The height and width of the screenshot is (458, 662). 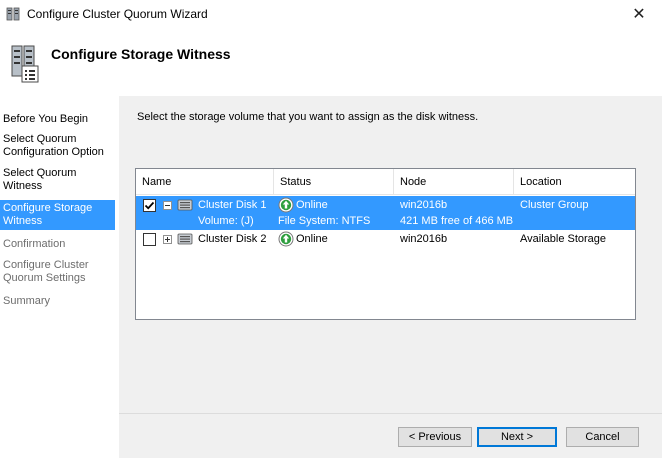 I want to click on cluster-wizard-icon, so click(x=25, y=64).